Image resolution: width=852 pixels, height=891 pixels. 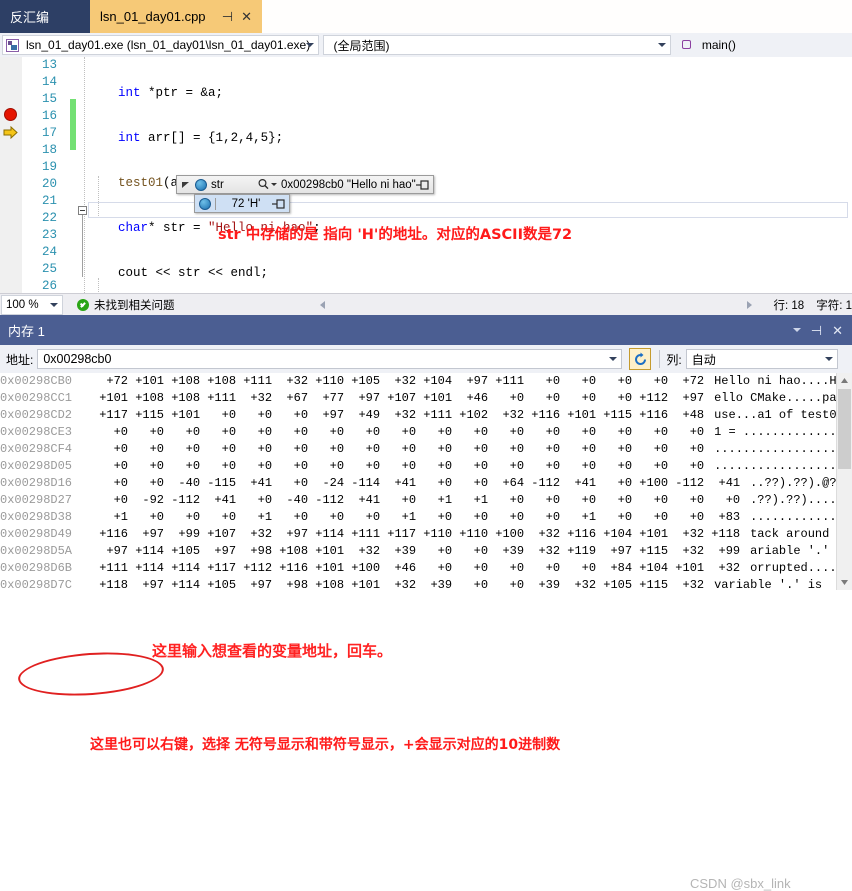 I want to click on char-position-label: 字符: 1, so click(x=834, y=306).